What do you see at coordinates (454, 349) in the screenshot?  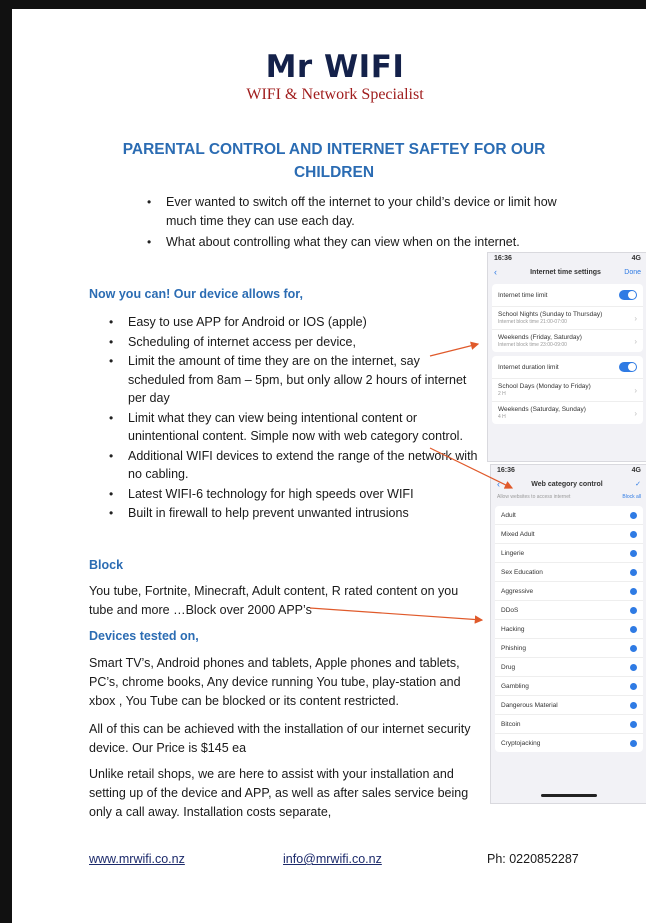 I see `arrow-to-time-settings` at bounding box center [454, 349].